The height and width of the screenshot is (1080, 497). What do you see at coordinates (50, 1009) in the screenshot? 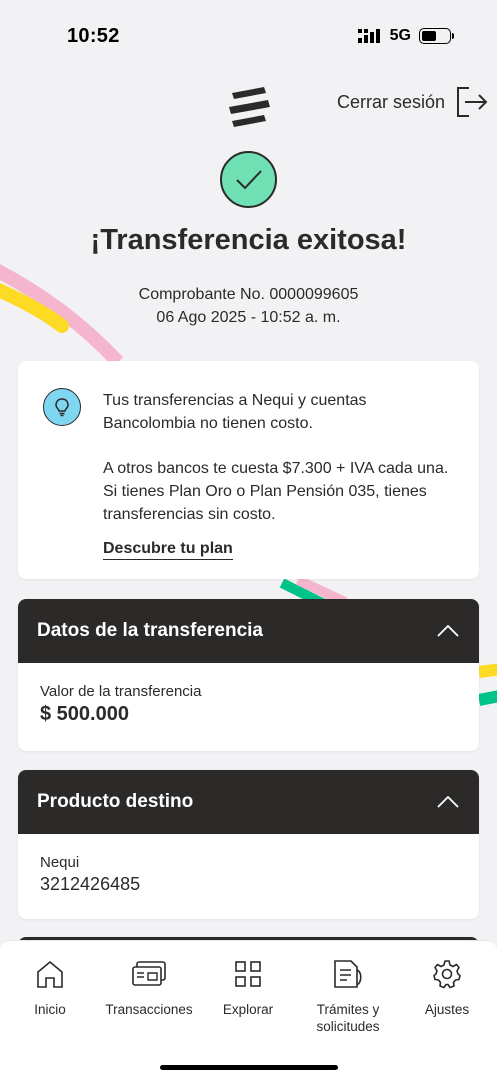
I see `nav-label: Inicio` at bounding box center [50, 1009].